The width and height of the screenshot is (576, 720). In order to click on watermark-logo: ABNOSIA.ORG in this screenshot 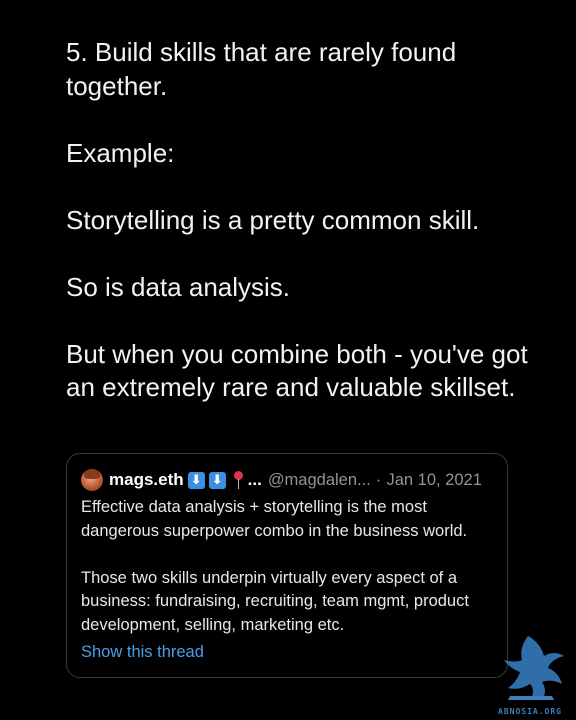, I will do `click(530, 673)`.